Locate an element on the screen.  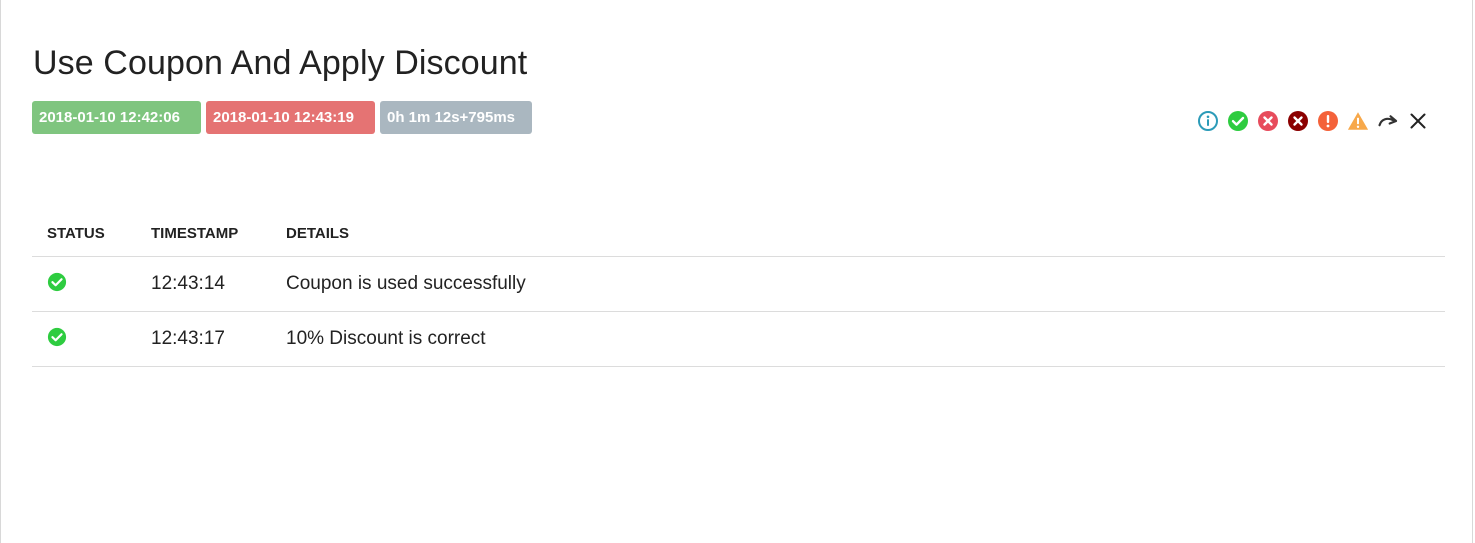
status-filter-bar is located at coordinates (1313, 121).